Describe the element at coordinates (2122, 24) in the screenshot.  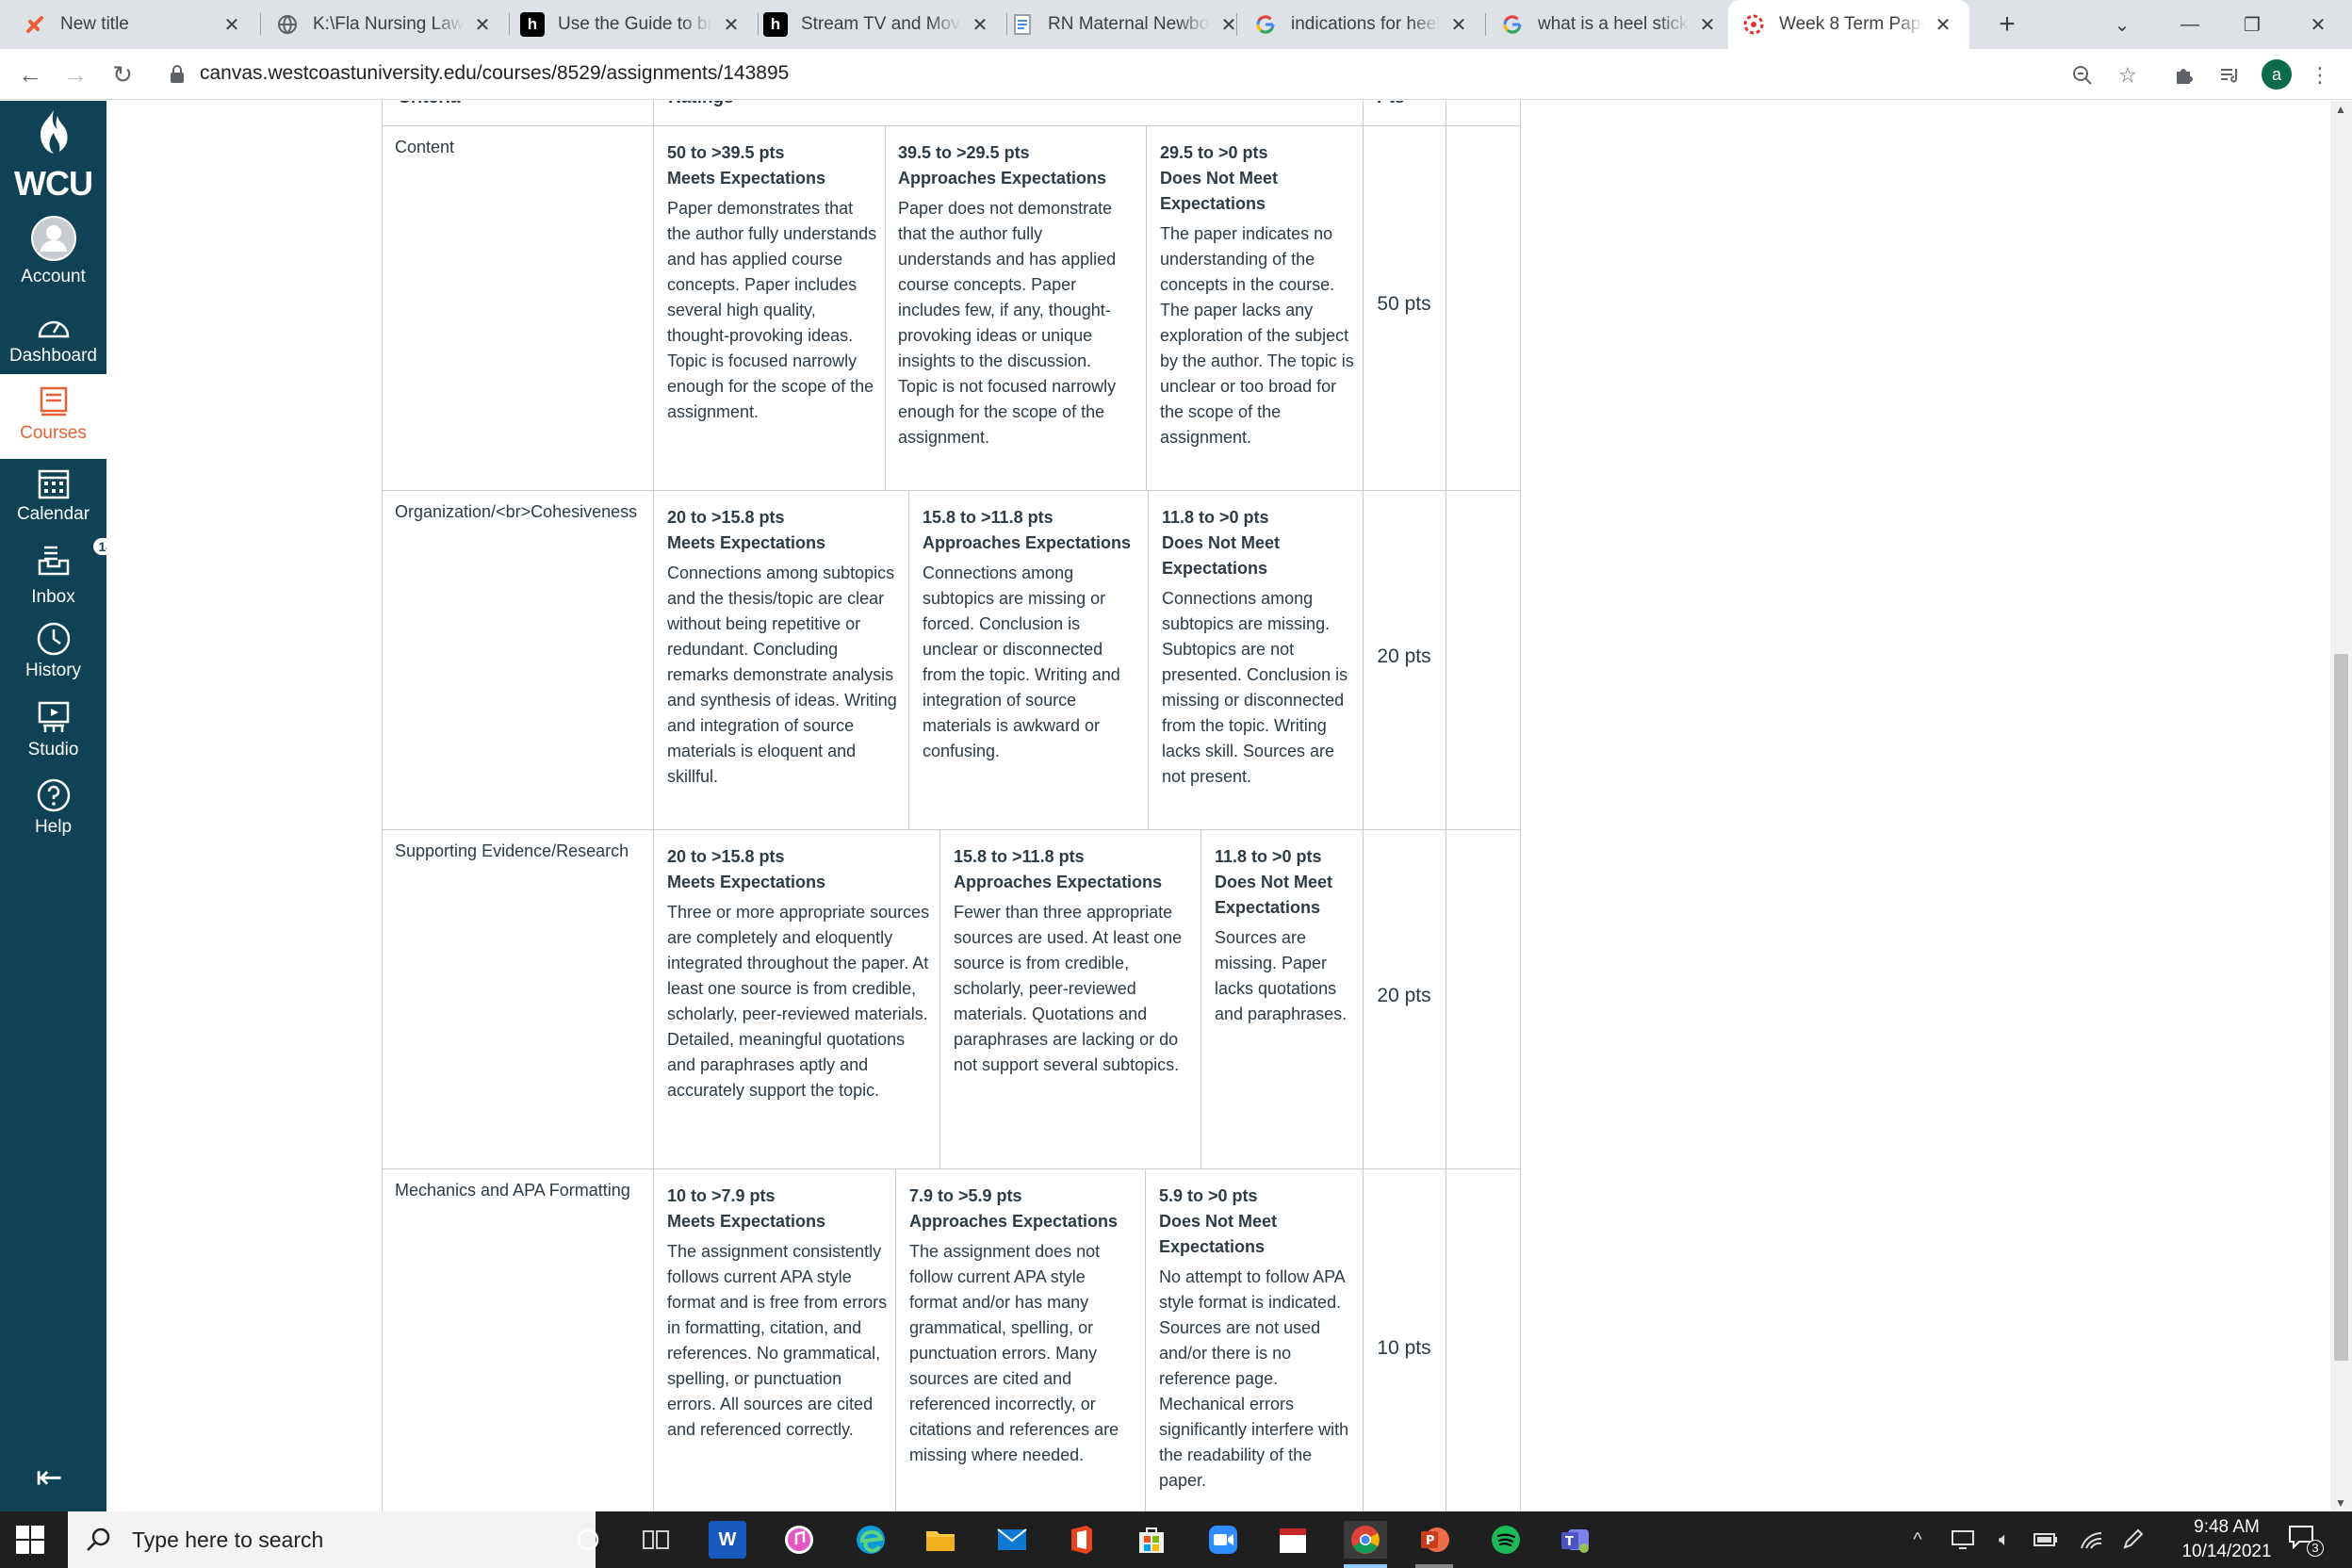
I see `tab-search-icon: ⌄` at that location.